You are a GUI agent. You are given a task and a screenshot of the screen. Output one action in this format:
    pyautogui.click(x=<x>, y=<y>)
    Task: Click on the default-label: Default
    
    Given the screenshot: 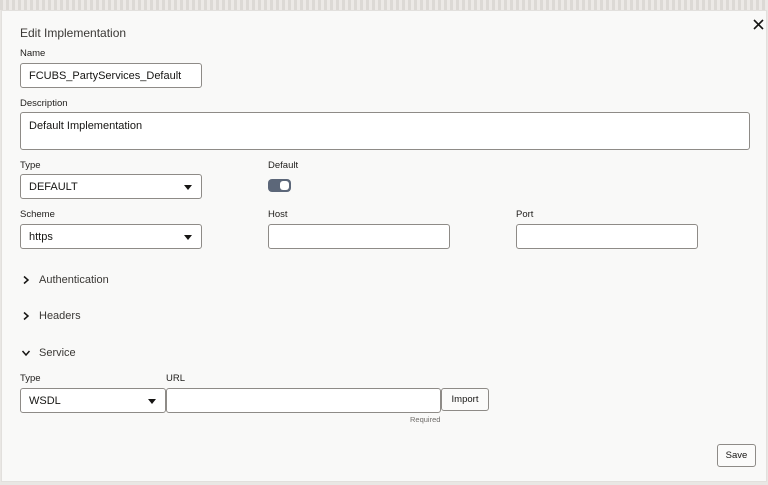 What is the action you would take?
    pyautogui.click(x=283, y=165)
    